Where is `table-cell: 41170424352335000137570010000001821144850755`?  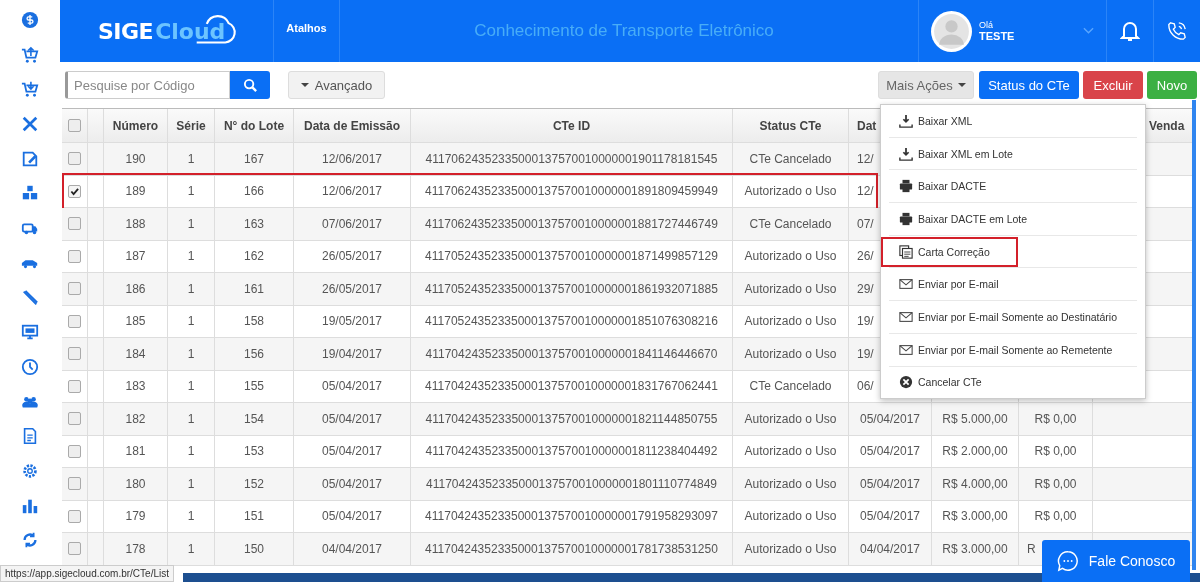 table-cell: 41170424352335000137570010000001821144850755 is located at coordinates (572, 419).